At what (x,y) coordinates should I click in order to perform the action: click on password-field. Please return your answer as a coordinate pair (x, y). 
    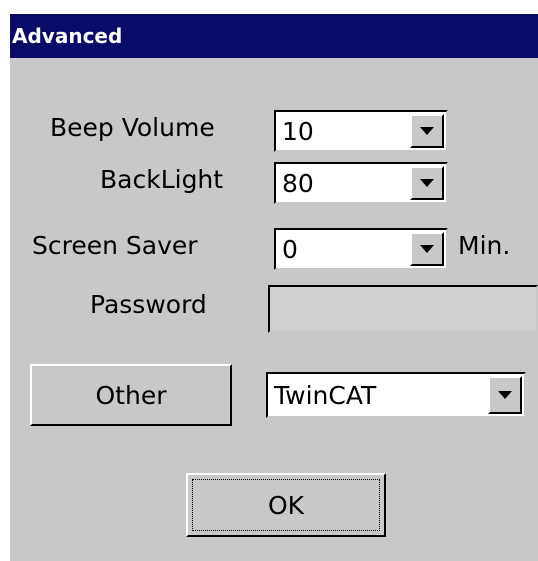
    Looking at the image, I should click on (403, 309).